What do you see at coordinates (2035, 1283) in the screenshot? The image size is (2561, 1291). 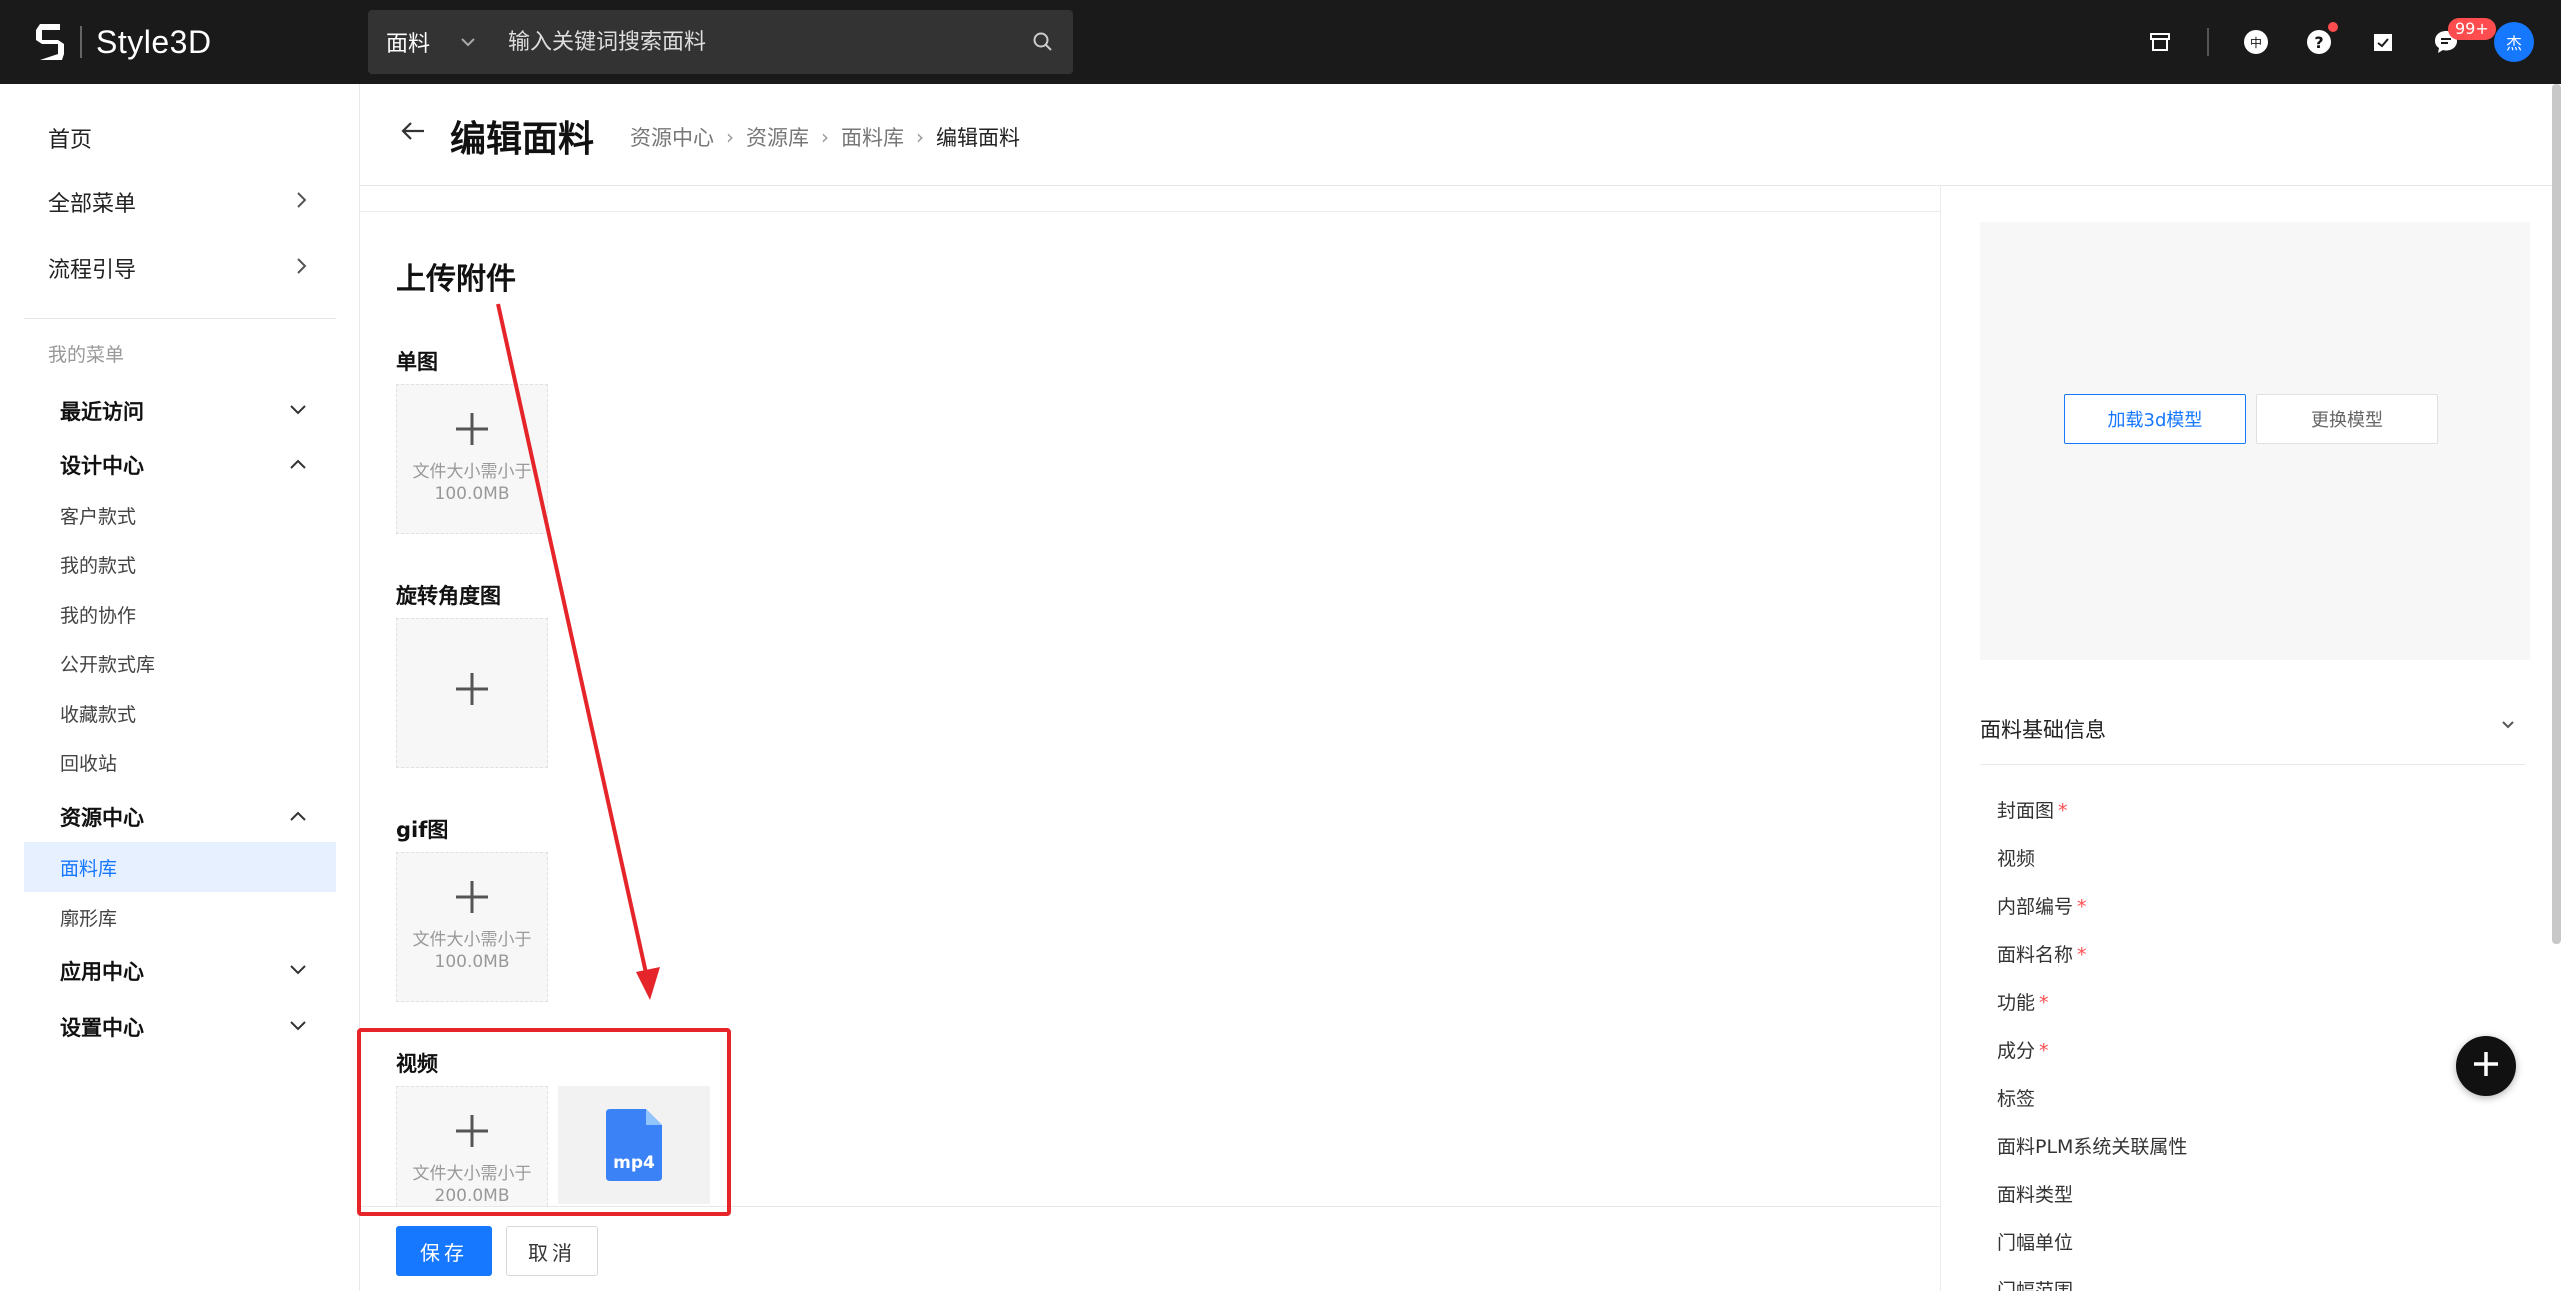 I see `field-width-range: 门幅范围` at bounding box center [2035, 1283].